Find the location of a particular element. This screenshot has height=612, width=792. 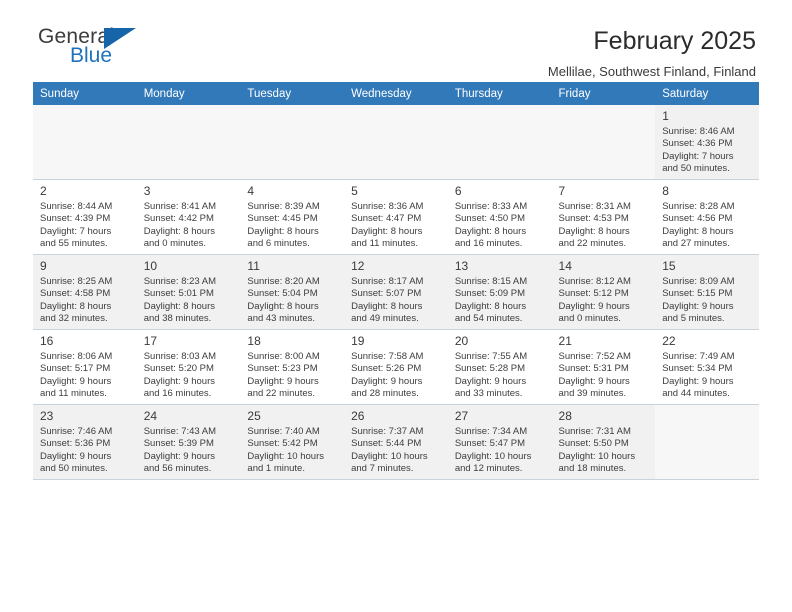

column-header-friday: Friday is located at coordinates (603, 93).